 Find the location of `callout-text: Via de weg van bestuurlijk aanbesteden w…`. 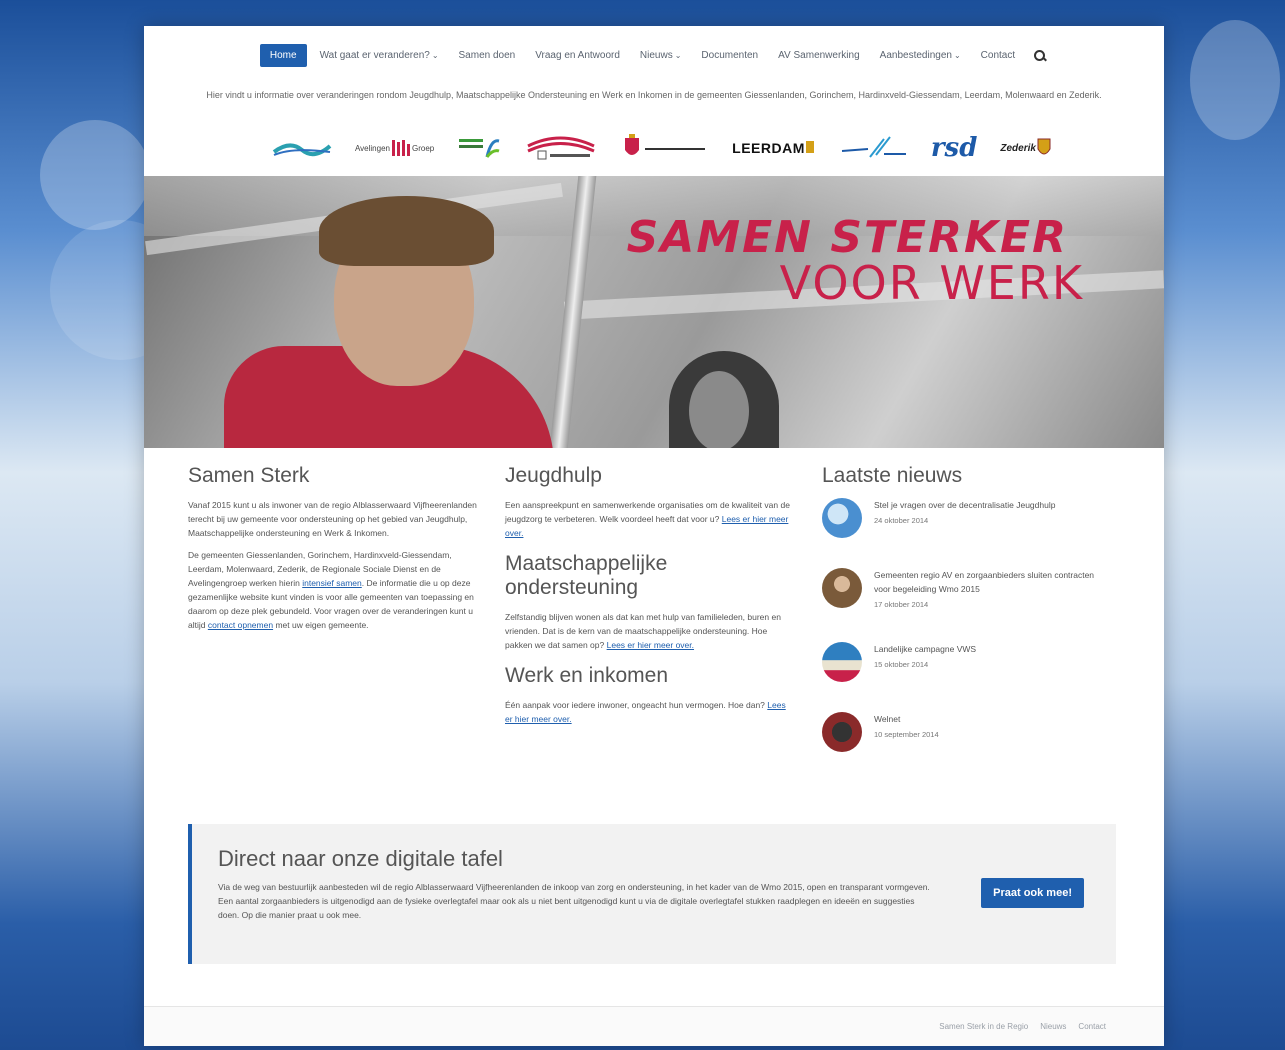

callout-text: Via de weg van bestuurlijk aanbesteden w… is located at coordinates (574, 901).